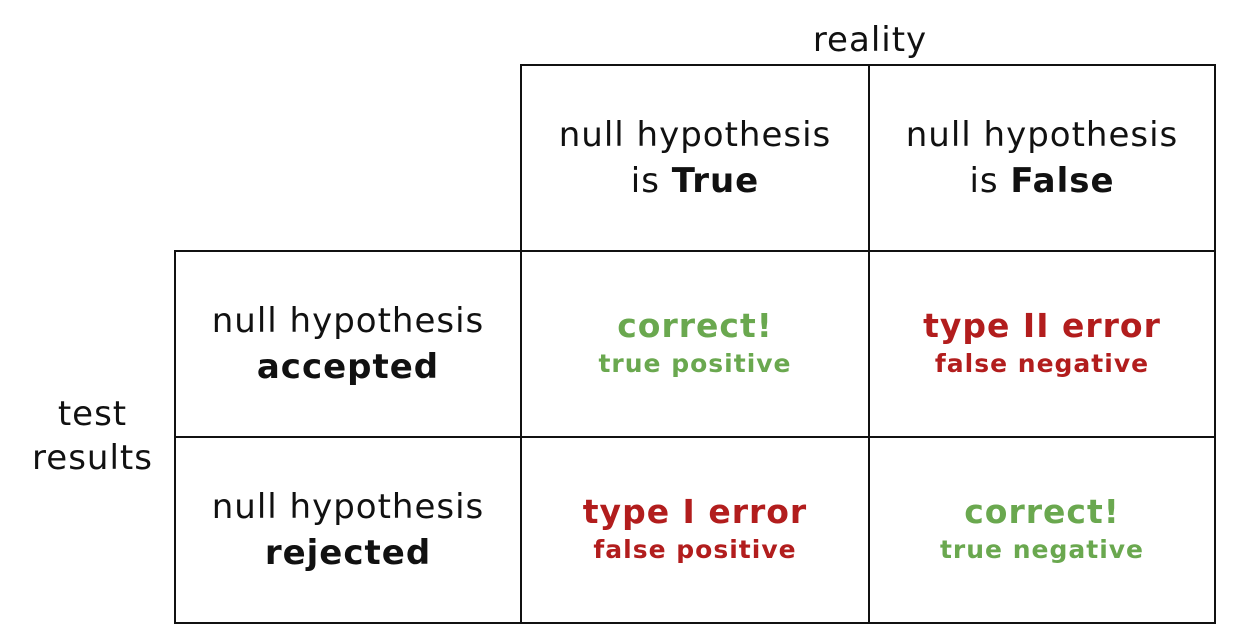 The image size is (1246, 640). Describe the element at coordinates (695, 363) in the screenshot. I see `outcome-subtitle: true positive` at that location.